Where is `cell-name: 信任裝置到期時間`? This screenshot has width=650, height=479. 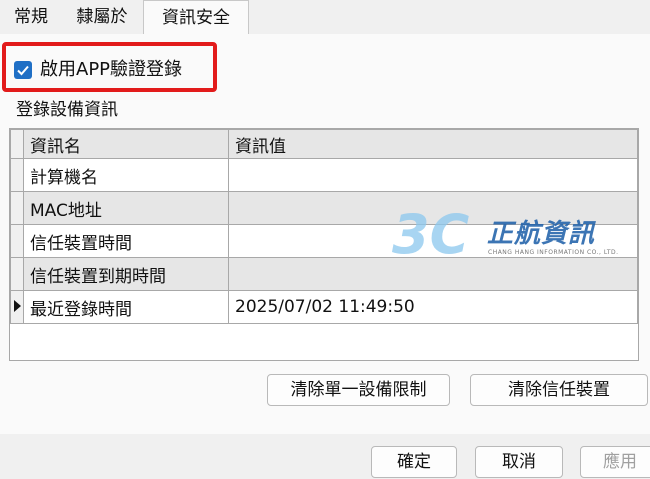
cell-name: 信任裝置到期時間 is located at coordinates (126, 274).